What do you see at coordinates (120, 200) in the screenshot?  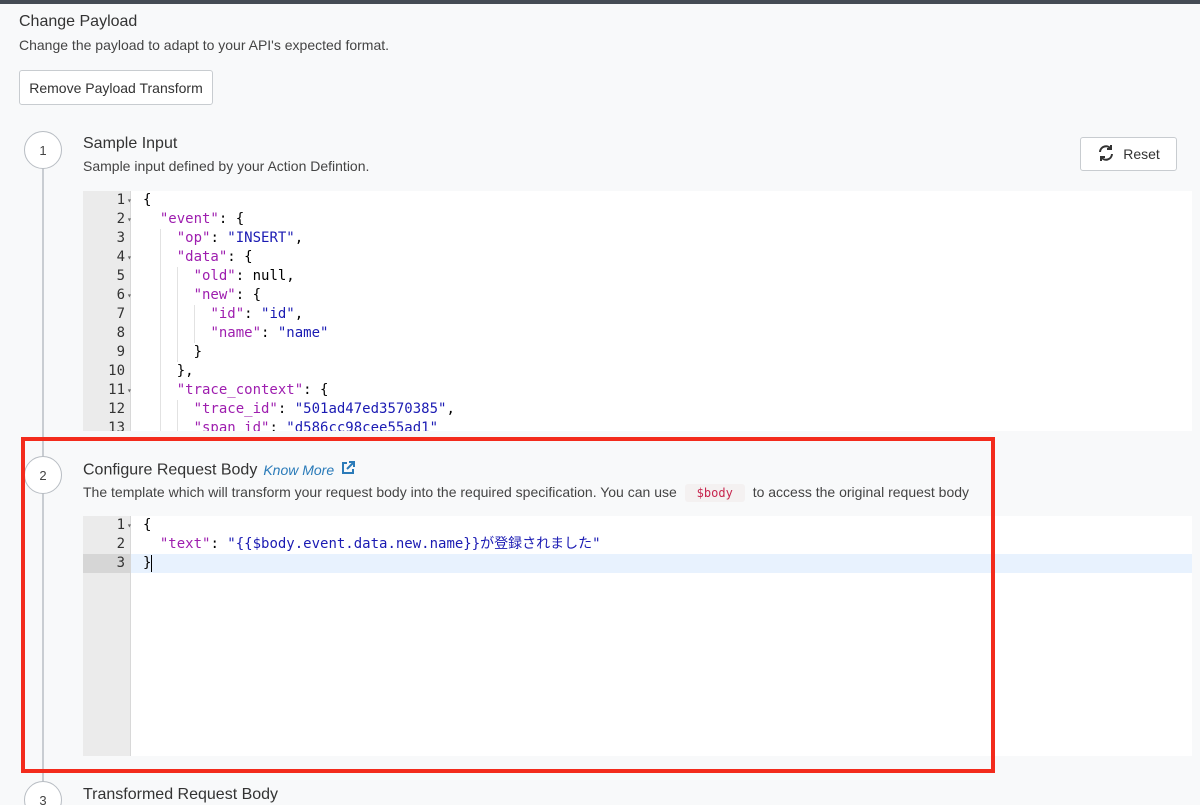 I see `line-number: 1` at bounding box center [120, 200].